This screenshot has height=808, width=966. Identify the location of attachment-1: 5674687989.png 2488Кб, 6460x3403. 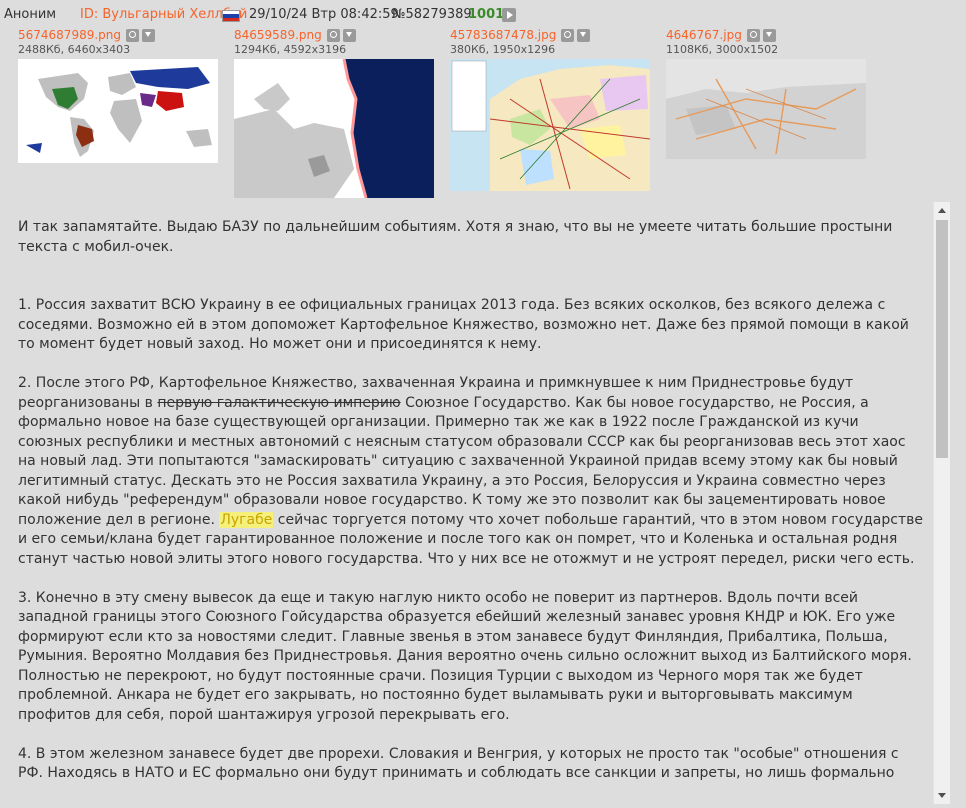
(88, 42).